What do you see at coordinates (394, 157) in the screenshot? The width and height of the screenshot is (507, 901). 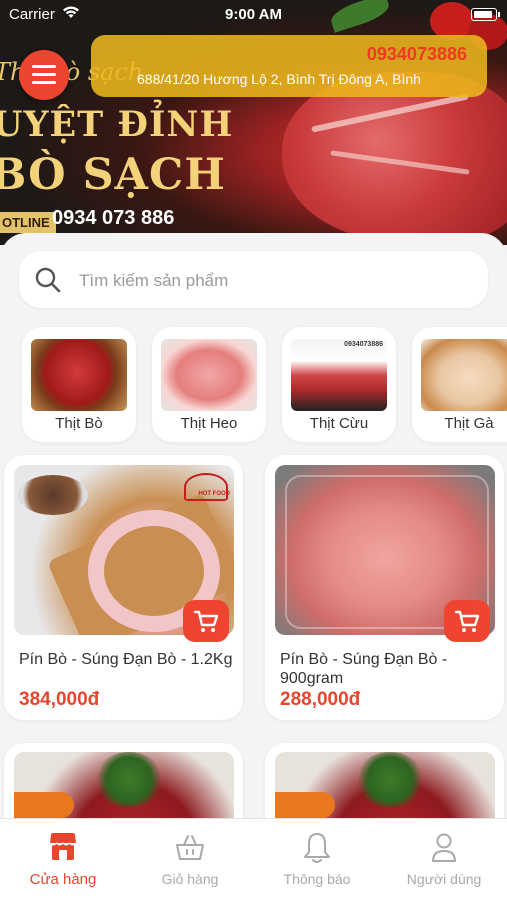 I see `banner-beef-image` at bounding box center [394, 157].